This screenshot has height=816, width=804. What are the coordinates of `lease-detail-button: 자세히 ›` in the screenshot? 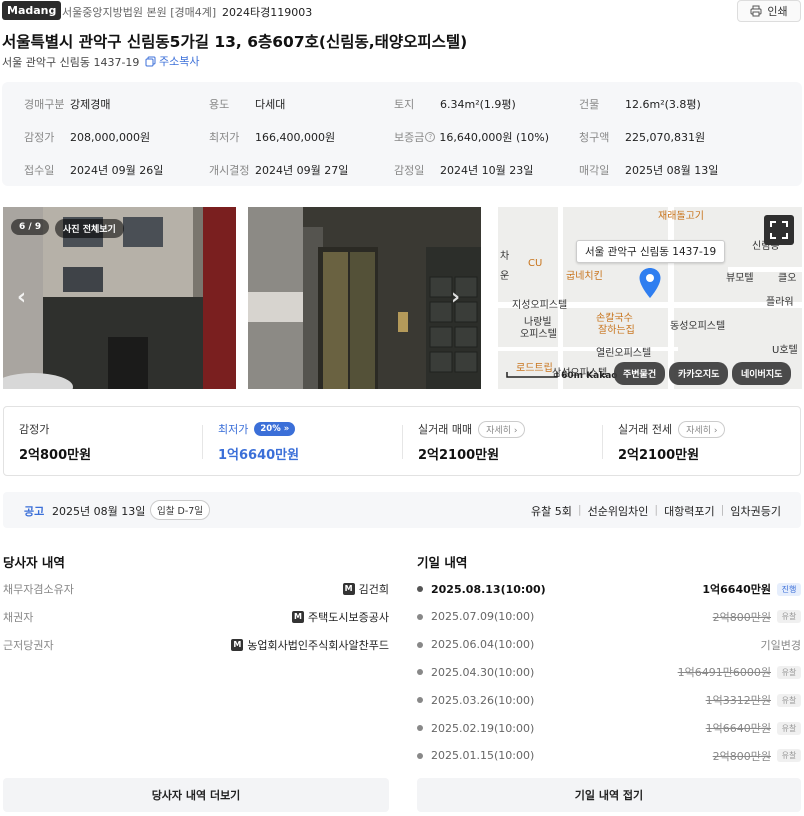 It's located at (702, 429).